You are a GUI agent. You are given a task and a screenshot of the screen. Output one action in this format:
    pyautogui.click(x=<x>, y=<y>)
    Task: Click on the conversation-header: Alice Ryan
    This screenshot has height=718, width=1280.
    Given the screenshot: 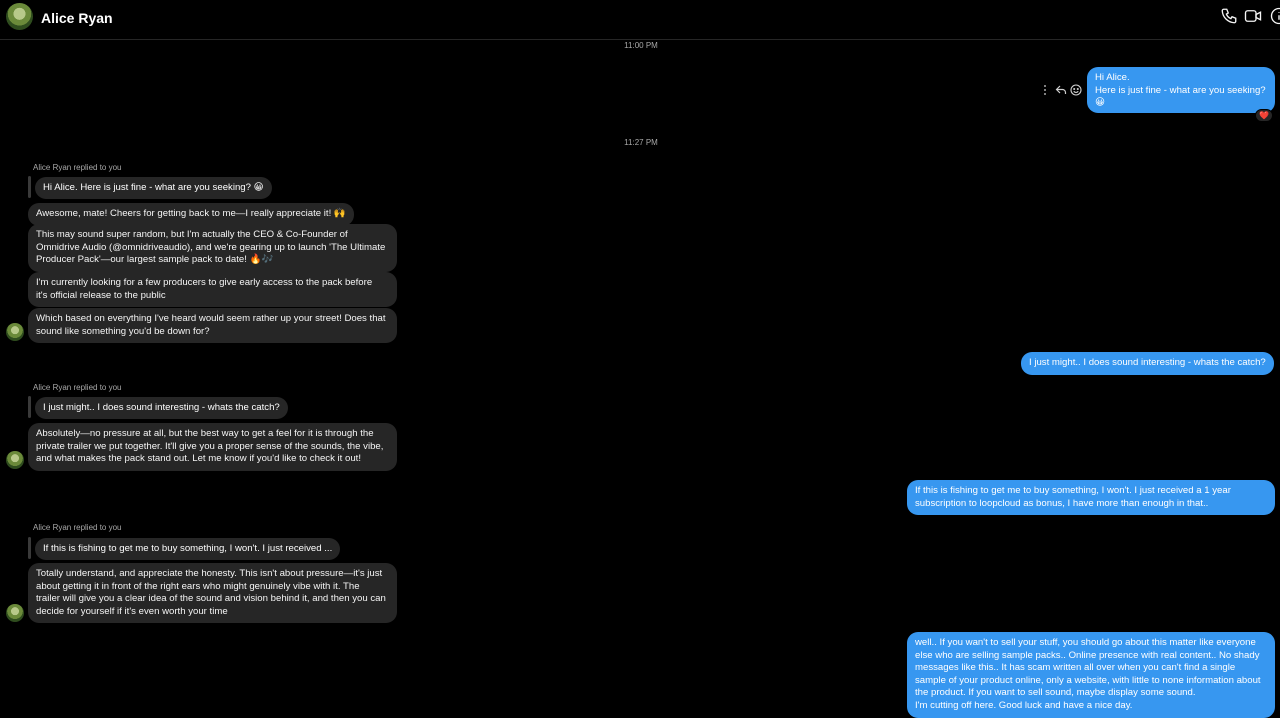 What is the action you would take?
    pyautogui.click(x=640, y=20)
    